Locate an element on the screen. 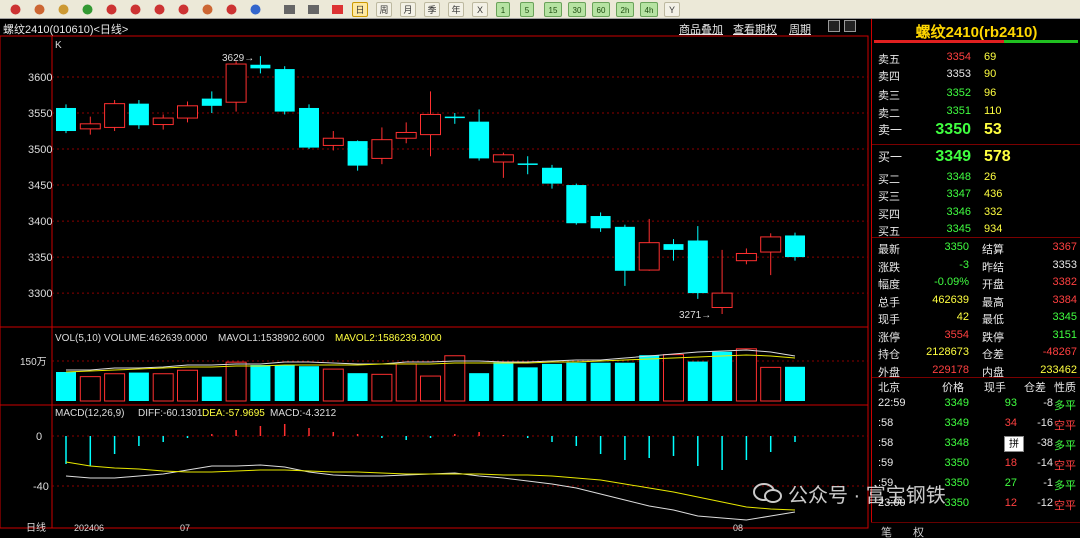 The image size is (1080, 538). tab-rights: 权 is located at coordinates (918, 531).